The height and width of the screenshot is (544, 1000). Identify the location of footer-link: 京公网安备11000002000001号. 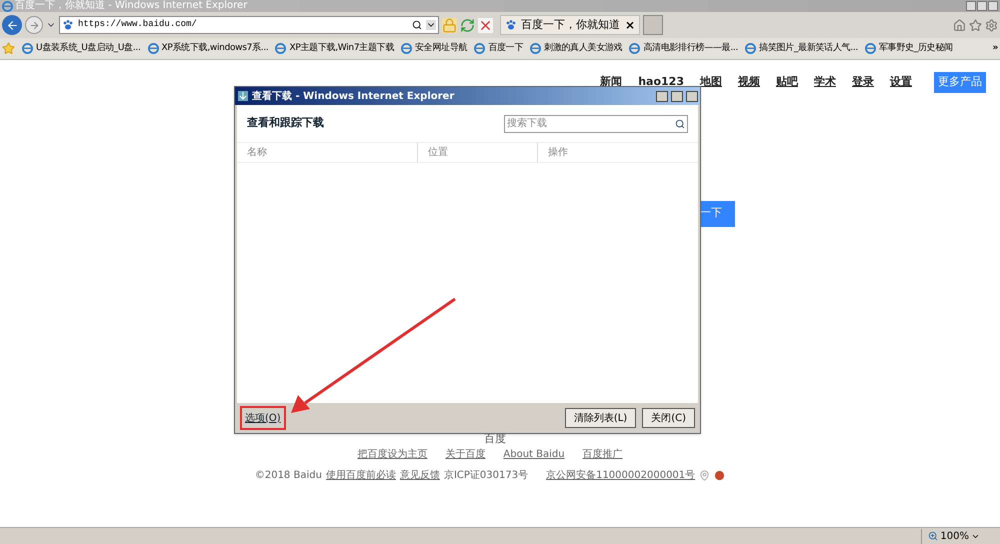
(621, 475).